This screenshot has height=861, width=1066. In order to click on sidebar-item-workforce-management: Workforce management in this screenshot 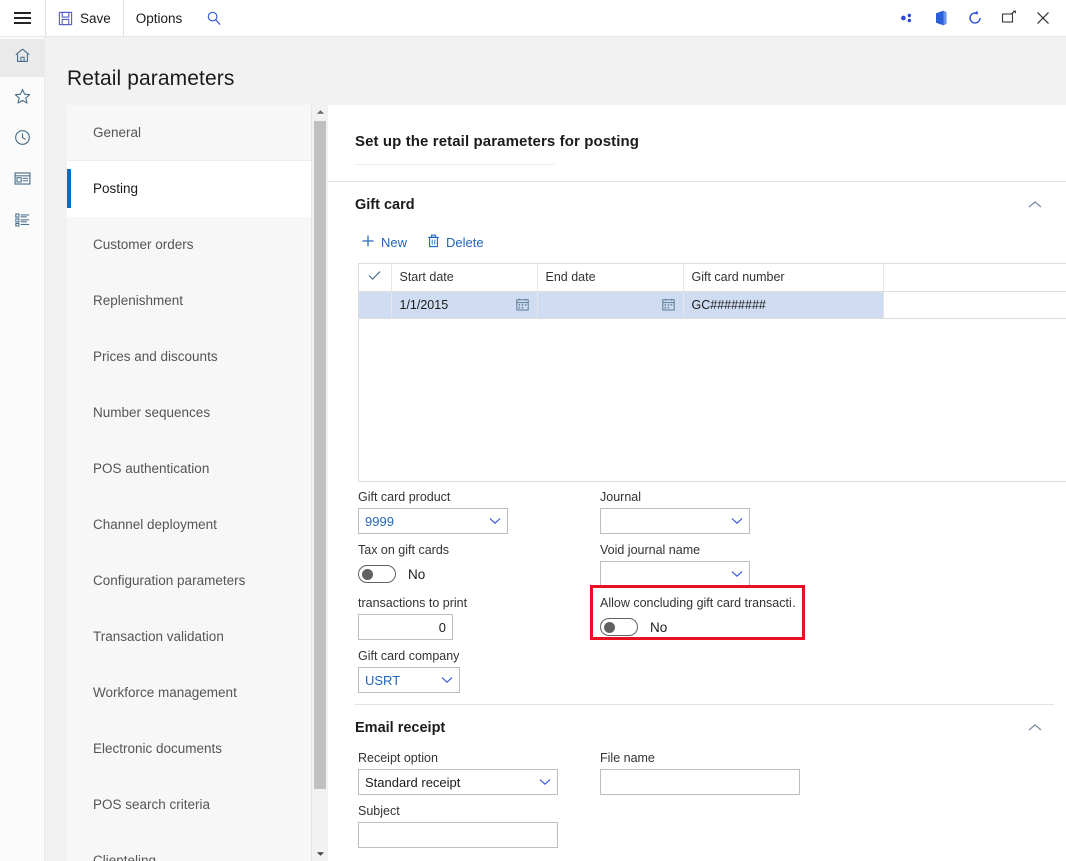, I will do `click(189, 693)`.